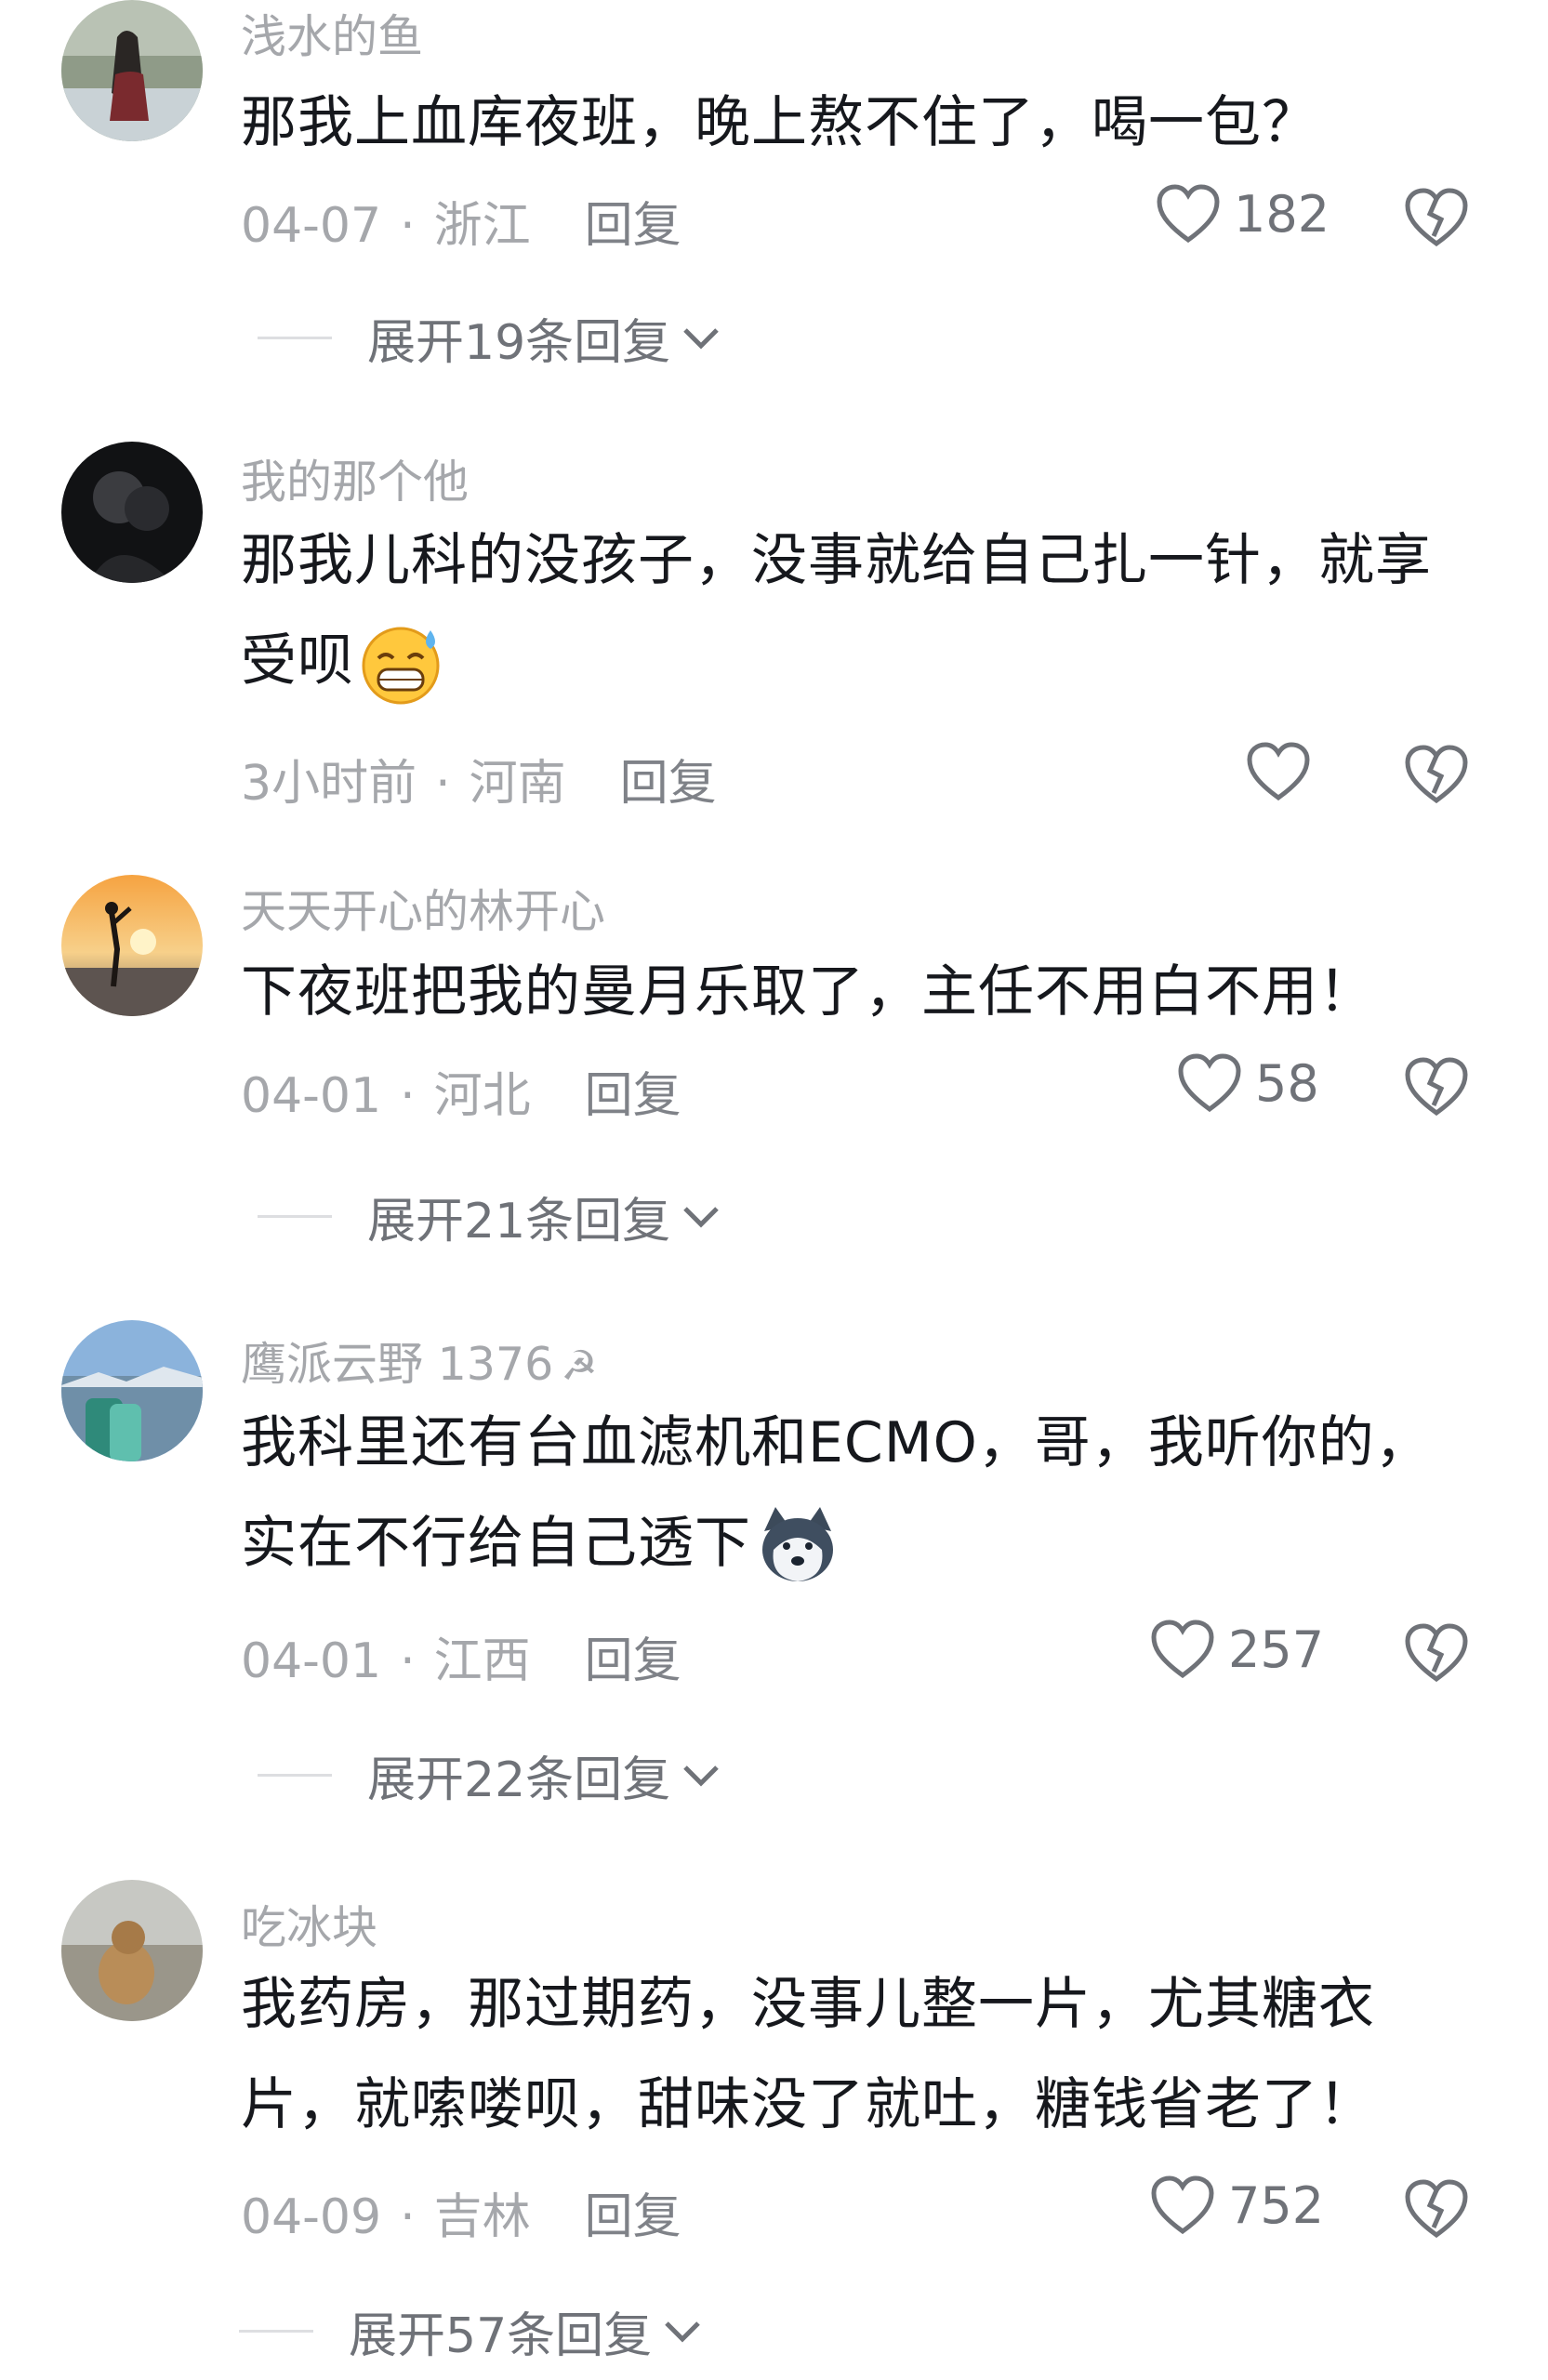  I want to click on like-button, so click(1285, 771).